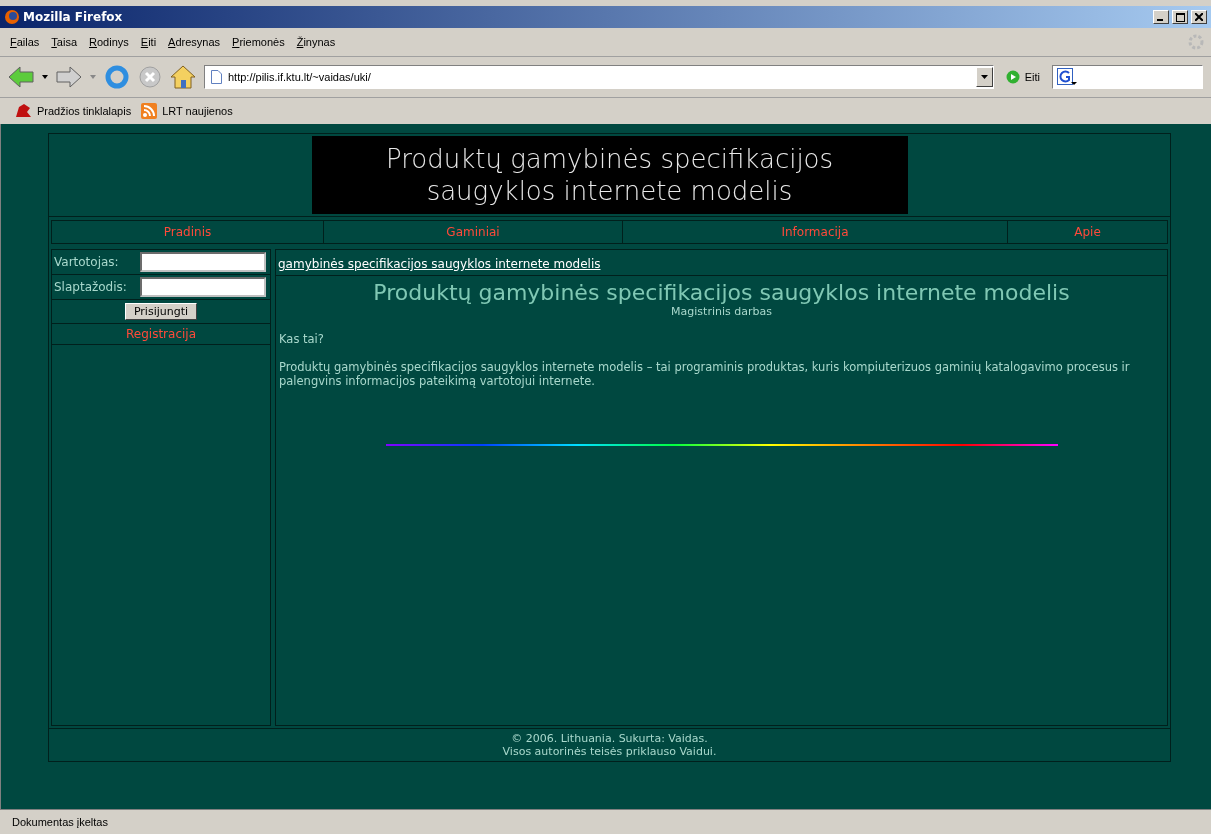 Image resolution: width=1211 pixels, height=834 pixels. I want to click on footer-text: Visos autorinės teisės priklauso Vaidui., so click(609, 751).